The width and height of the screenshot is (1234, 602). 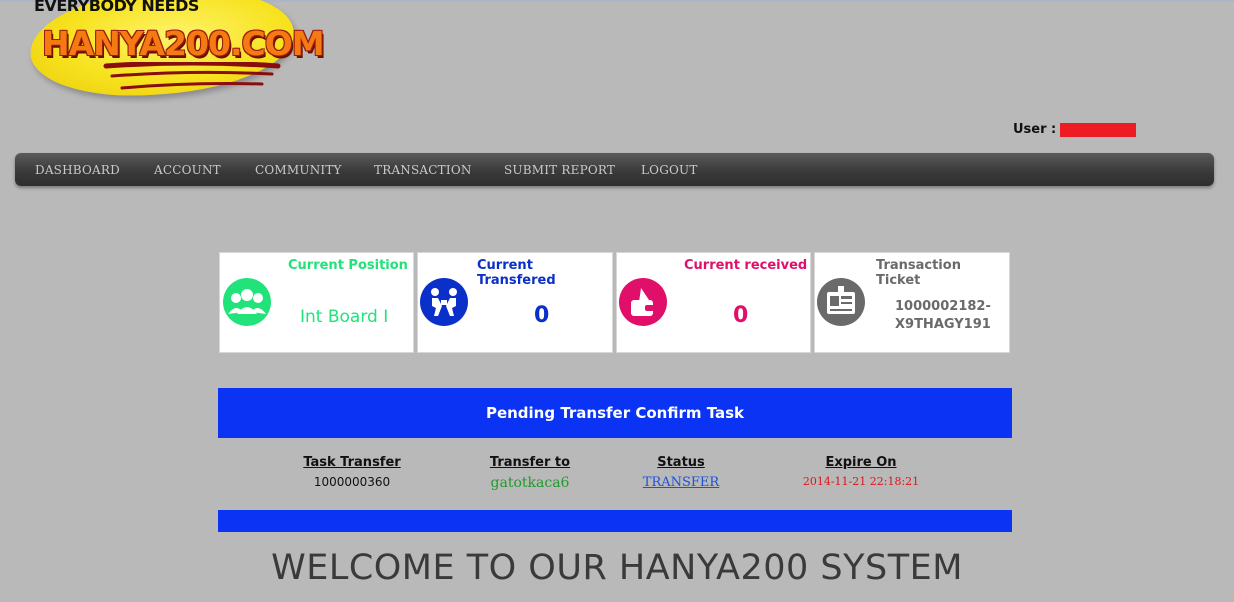 What do you see at coordinates (516, 273) in the screenshot?
I see `card-transfered-title: Current Transfered` at bounding box center [516, 273].